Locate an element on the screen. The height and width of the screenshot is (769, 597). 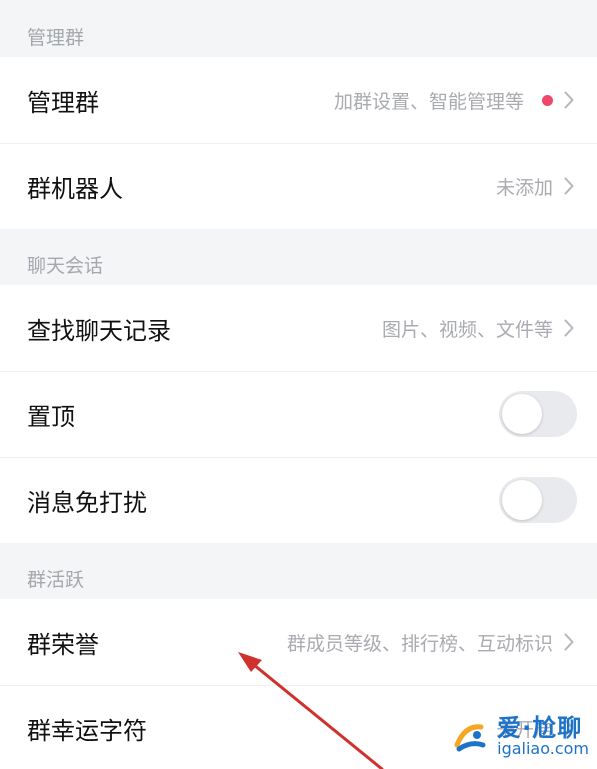
section-header-activity: 群活跃 is located at coordinates (298, 571).